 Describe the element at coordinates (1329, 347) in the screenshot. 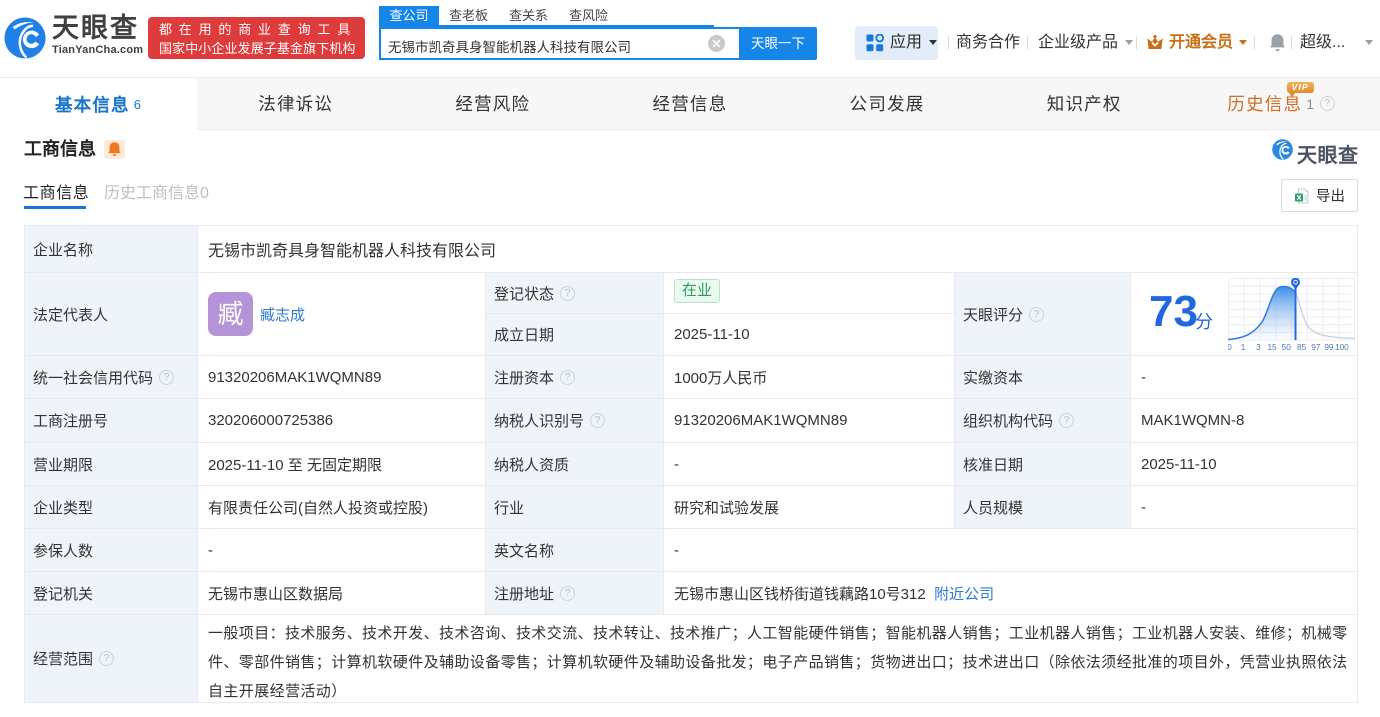

I see `svg-text: 99` at that location.